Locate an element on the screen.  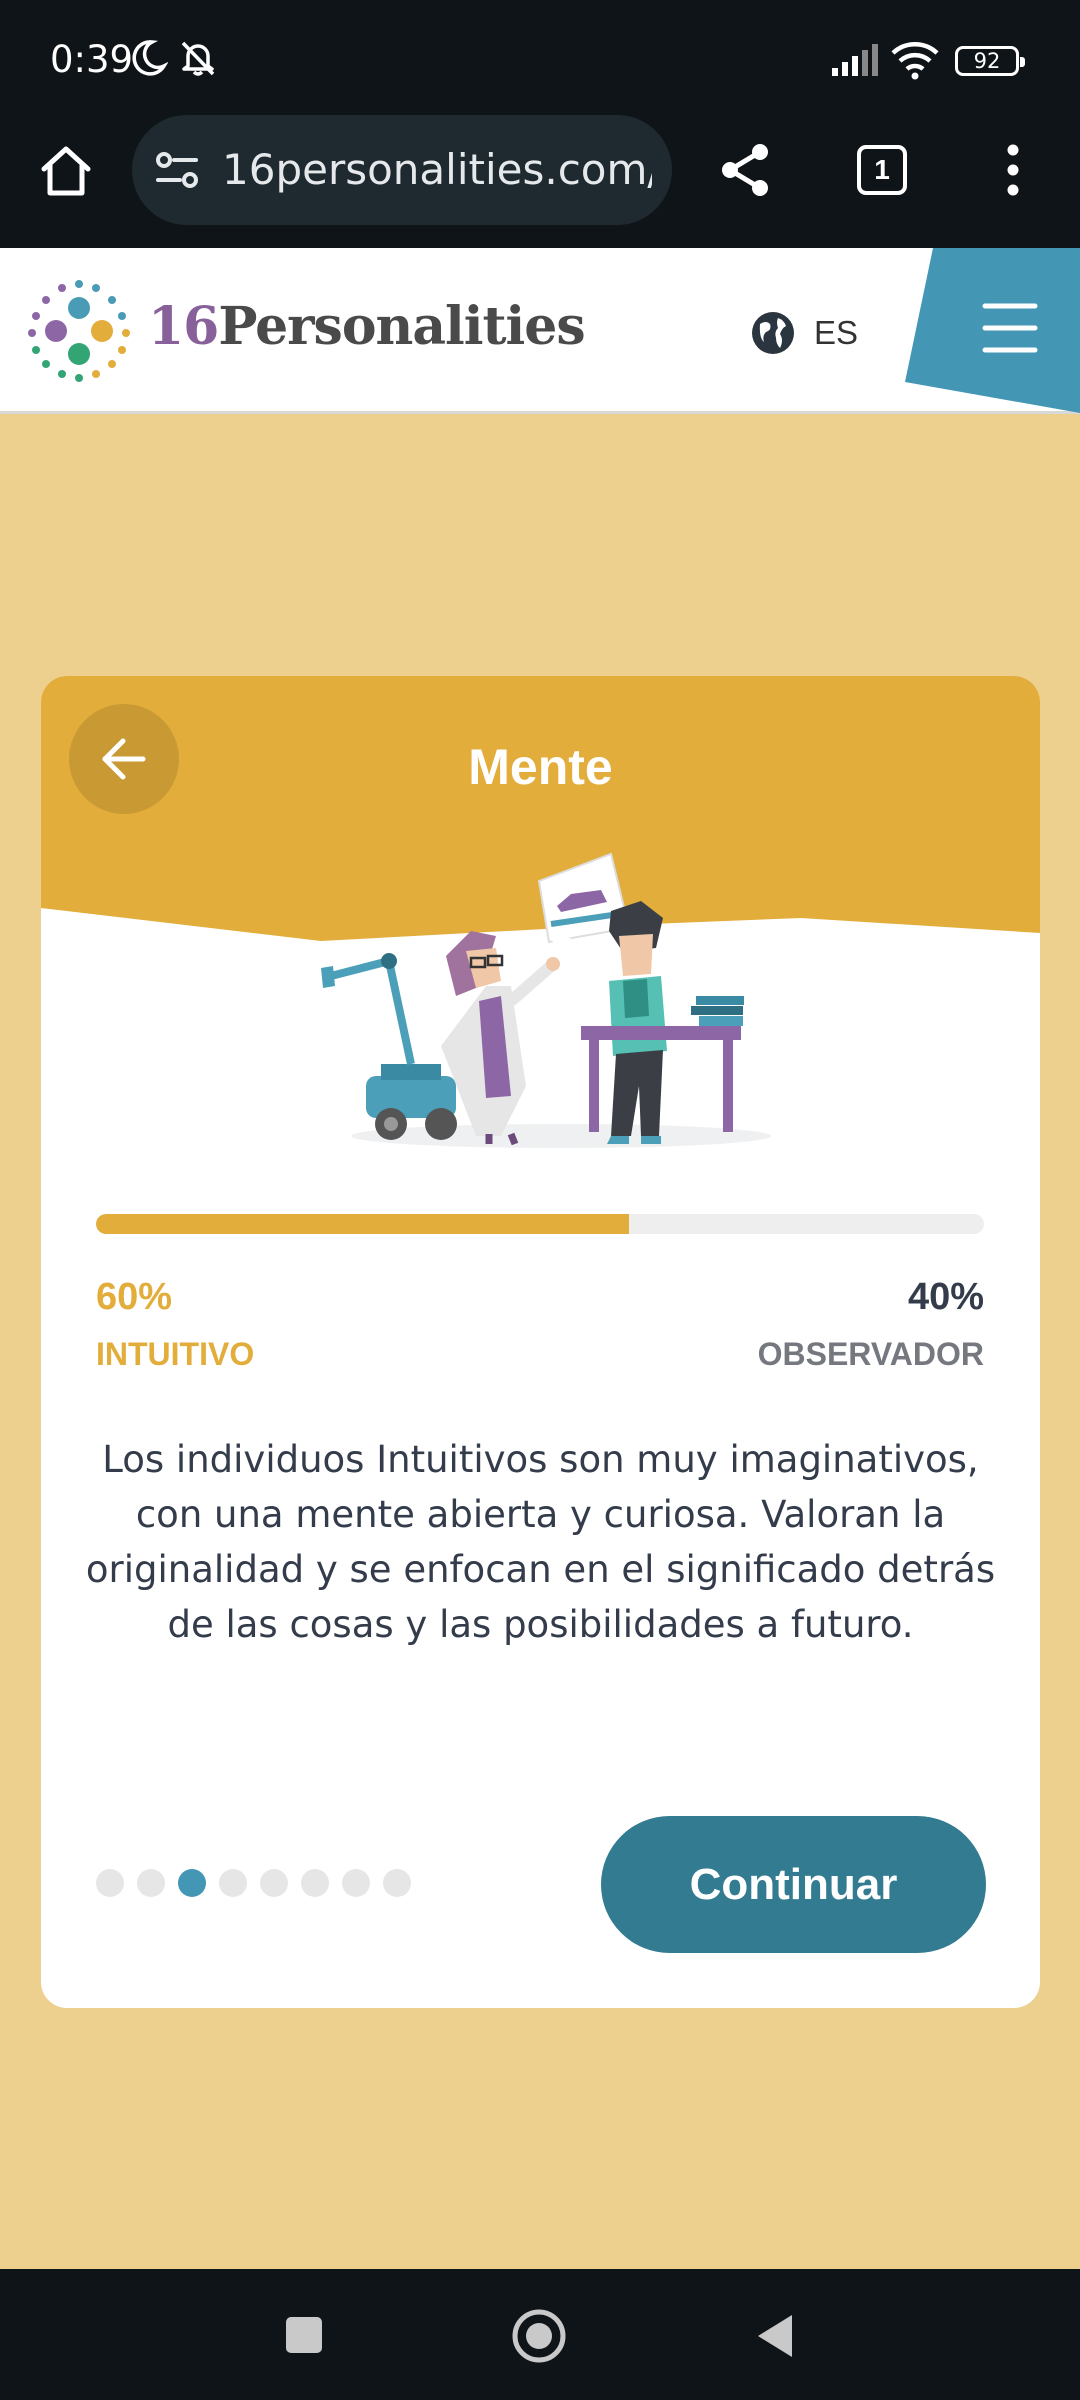
progress-fill is located at coordinates (362, 1224).